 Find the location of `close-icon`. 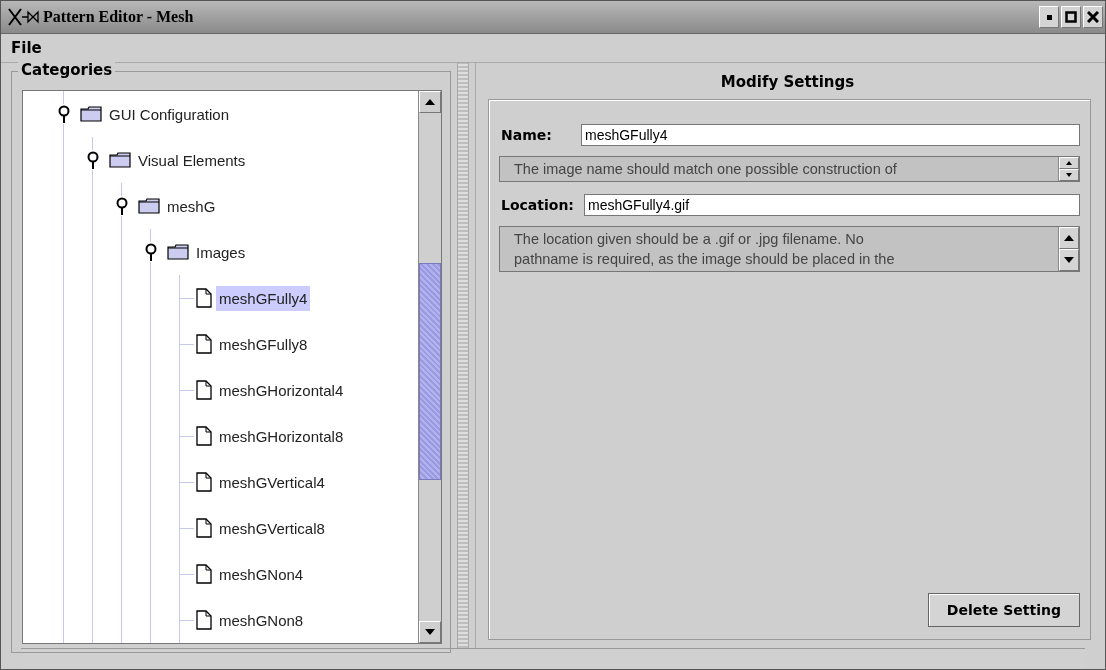

close-icon is located at coordinates (1093, 17).